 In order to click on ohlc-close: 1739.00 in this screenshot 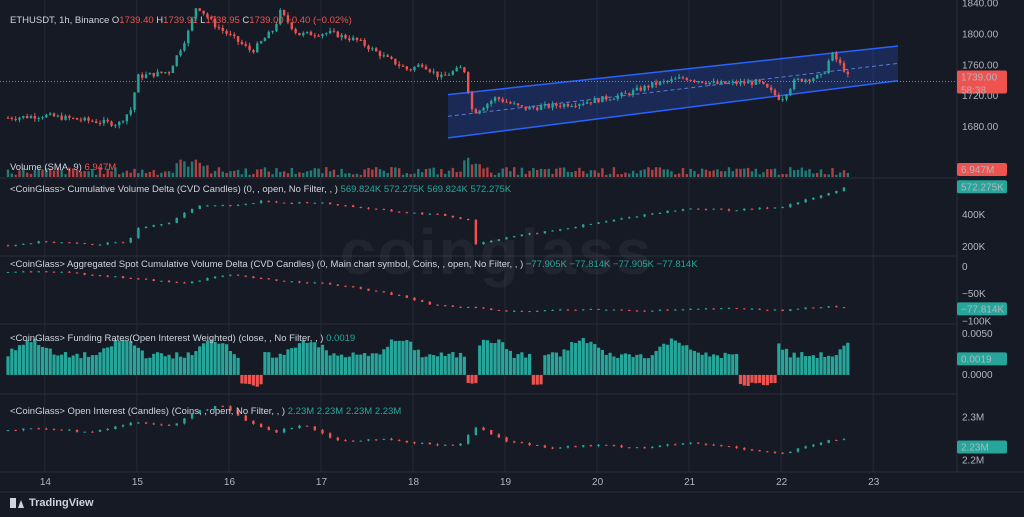, I will do `click(267, 20)`.